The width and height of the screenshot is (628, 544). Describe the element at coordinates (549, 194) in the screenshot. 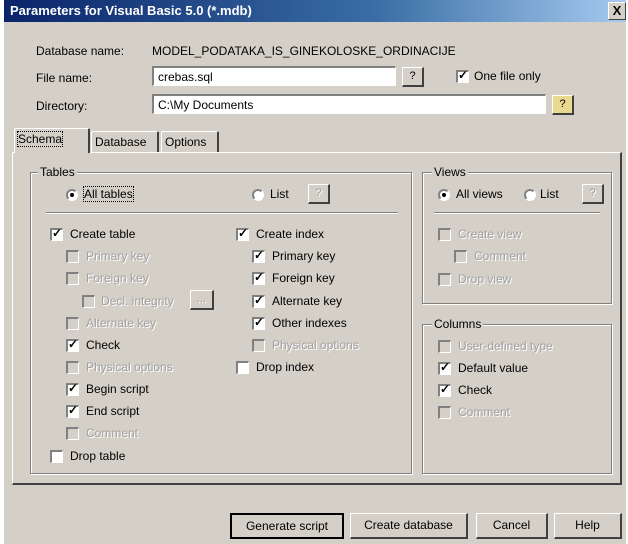

I see `views-list-label: List` at that location.